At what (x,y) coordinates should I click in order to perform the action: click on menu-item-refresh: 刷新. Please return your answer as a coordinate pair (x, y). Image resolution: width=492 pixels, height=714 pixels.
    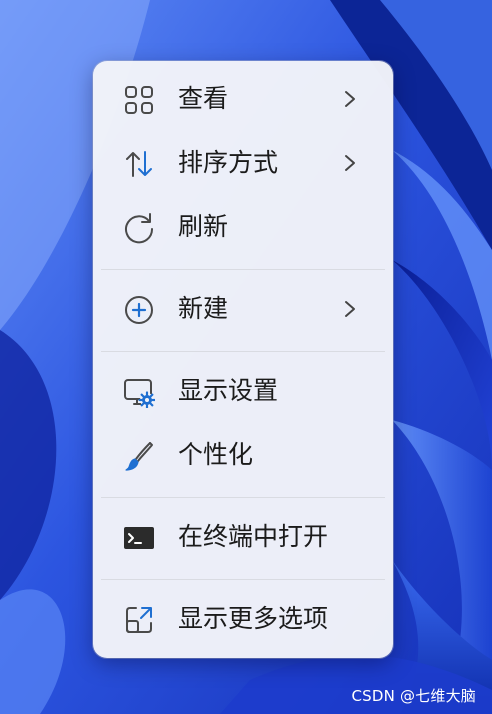
    Looking at the image, I should click on (243, 227).